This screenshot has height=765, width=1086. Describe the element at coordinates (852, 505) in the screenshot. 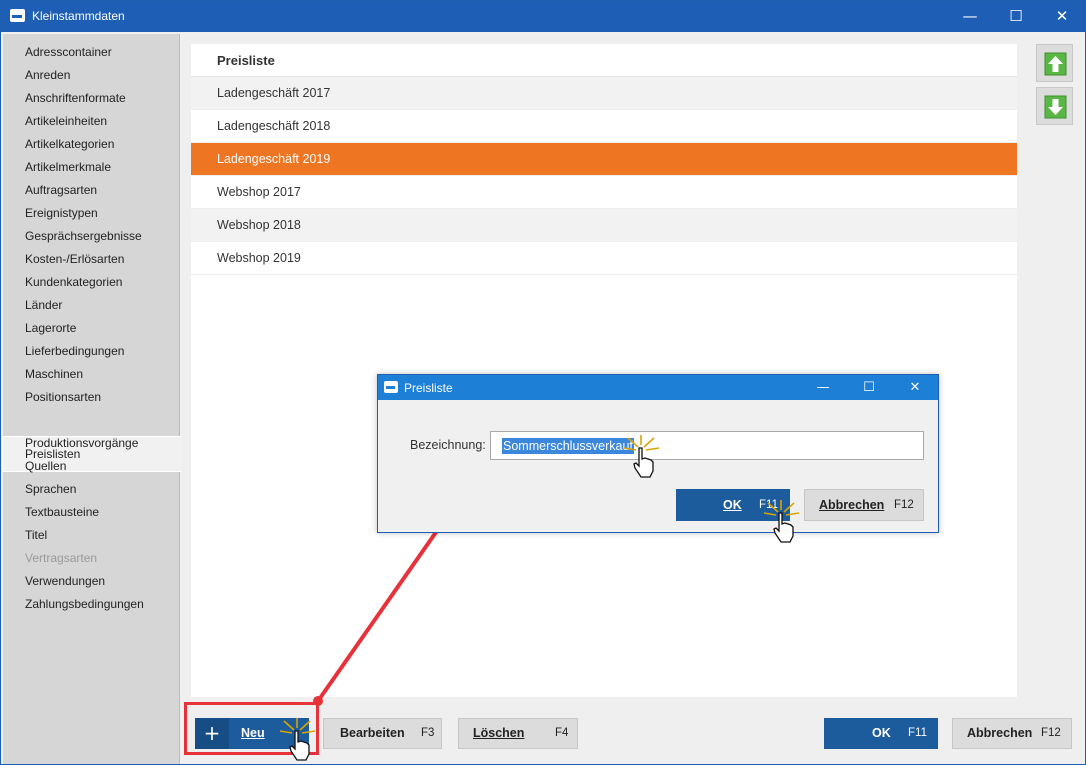

I see `dialog-cancel-label: Abbrechen` at that location.